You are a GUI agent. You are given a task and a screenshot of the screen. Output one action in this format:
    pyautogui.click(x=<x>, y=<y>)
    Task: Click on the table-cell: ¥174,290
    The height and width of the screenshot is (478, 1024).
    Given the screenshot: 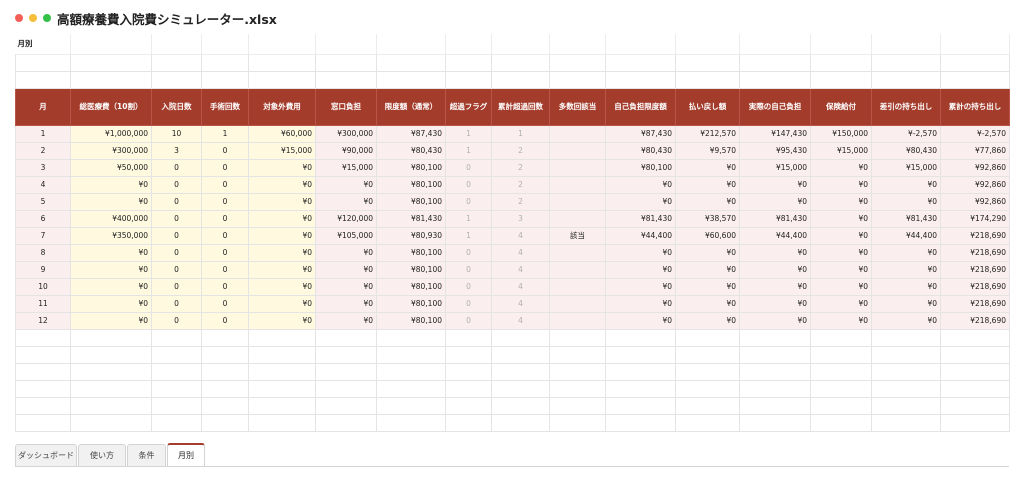 What is the action you would take?
    pyautogui.click(x=975, y=219)
    